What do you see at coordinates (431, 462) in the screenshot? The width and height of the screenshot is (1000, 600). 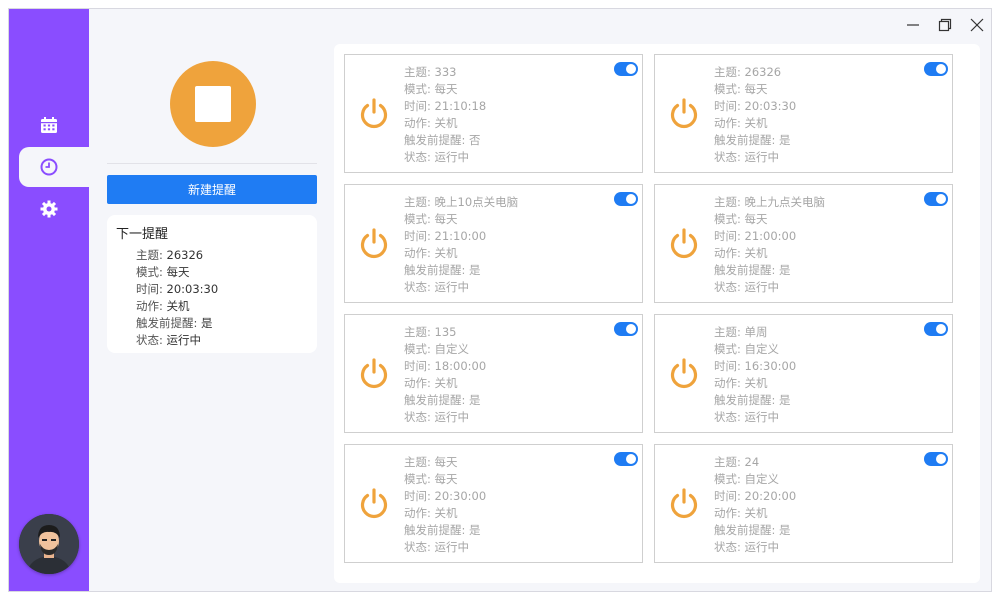 I see `detail-line: 主题: 每天` at bounding box center [431, 462].